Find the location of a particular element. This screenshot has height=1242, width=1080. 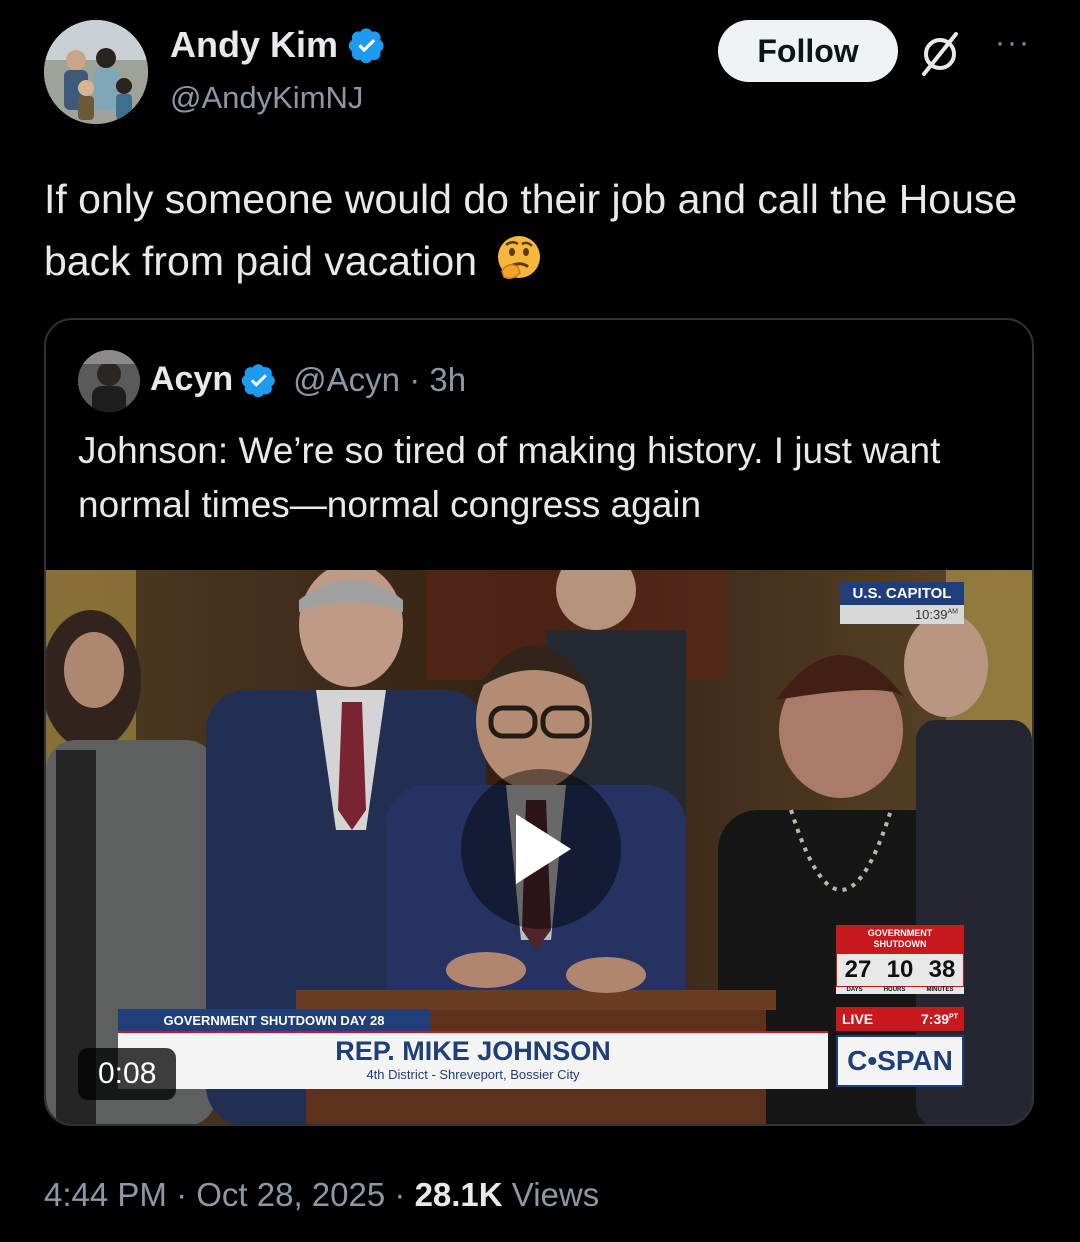

quoted-author-line: Acyn @Acyn · 3h is located at coordinates (308, 379).